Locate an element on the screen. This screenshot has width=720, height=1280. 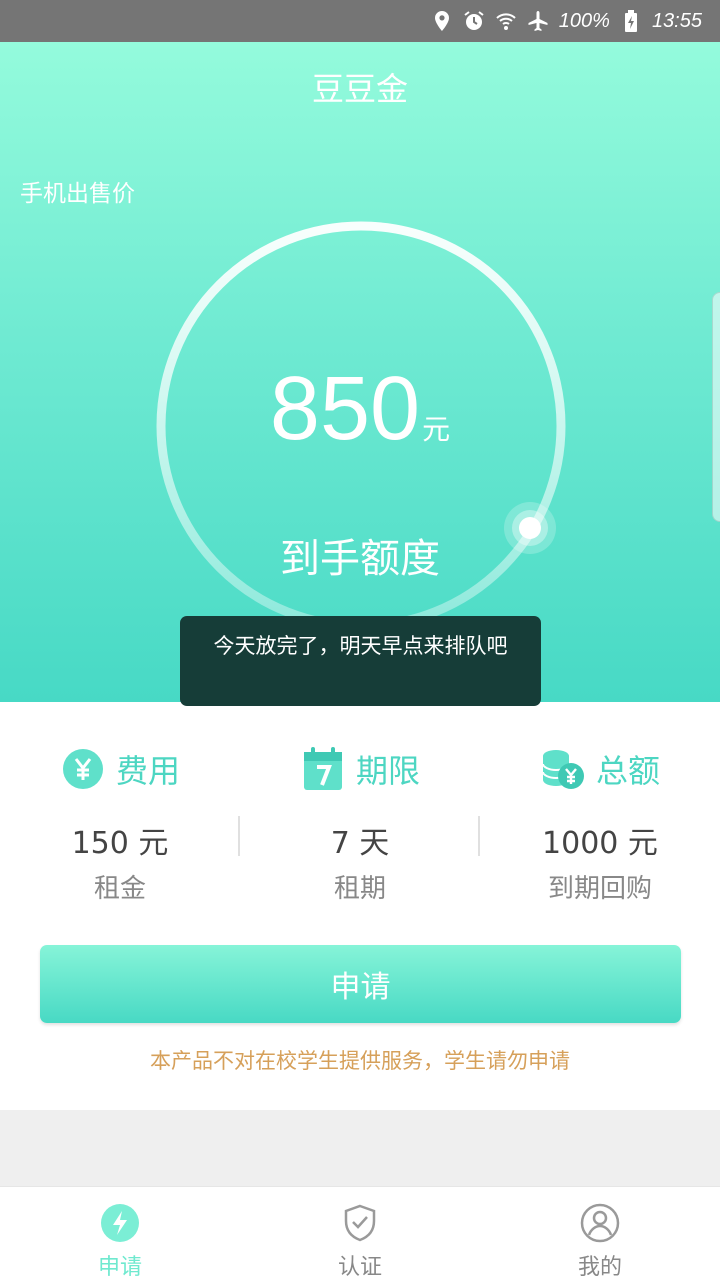
lightning-icon is located at coordinates (120, 1223).